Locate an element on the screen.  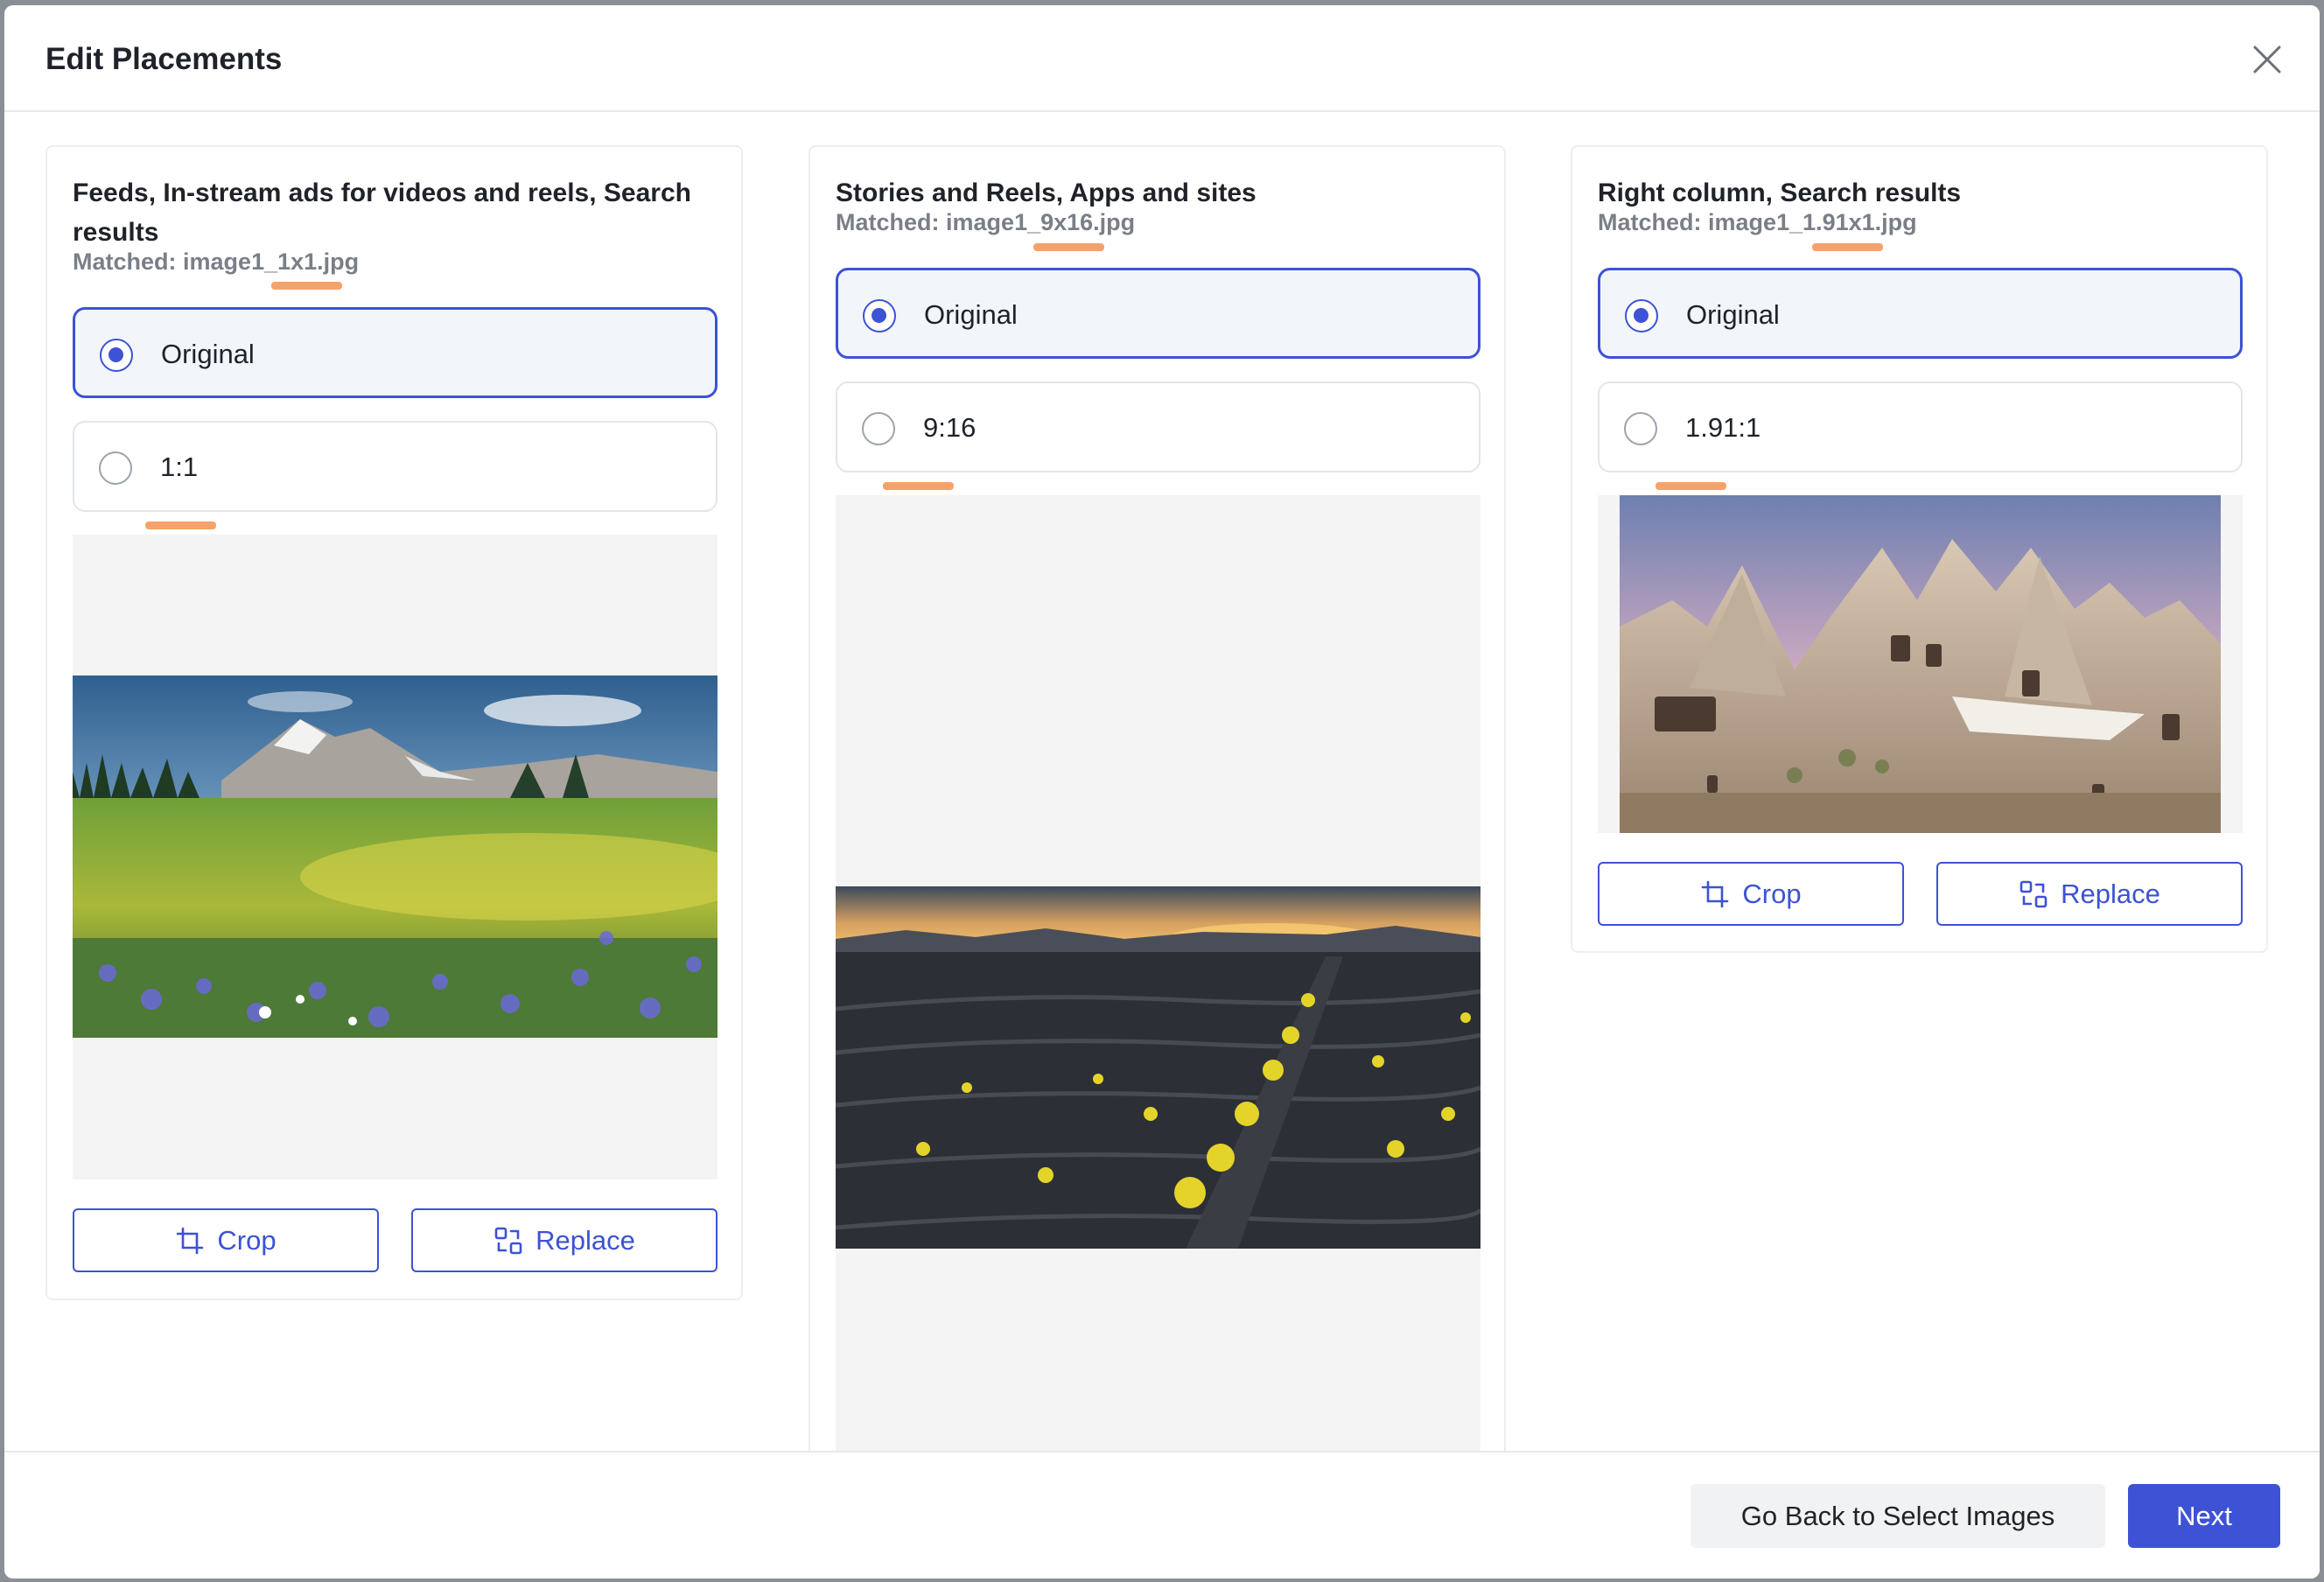
vineyard-image is located at coordinates (1158, 1067).